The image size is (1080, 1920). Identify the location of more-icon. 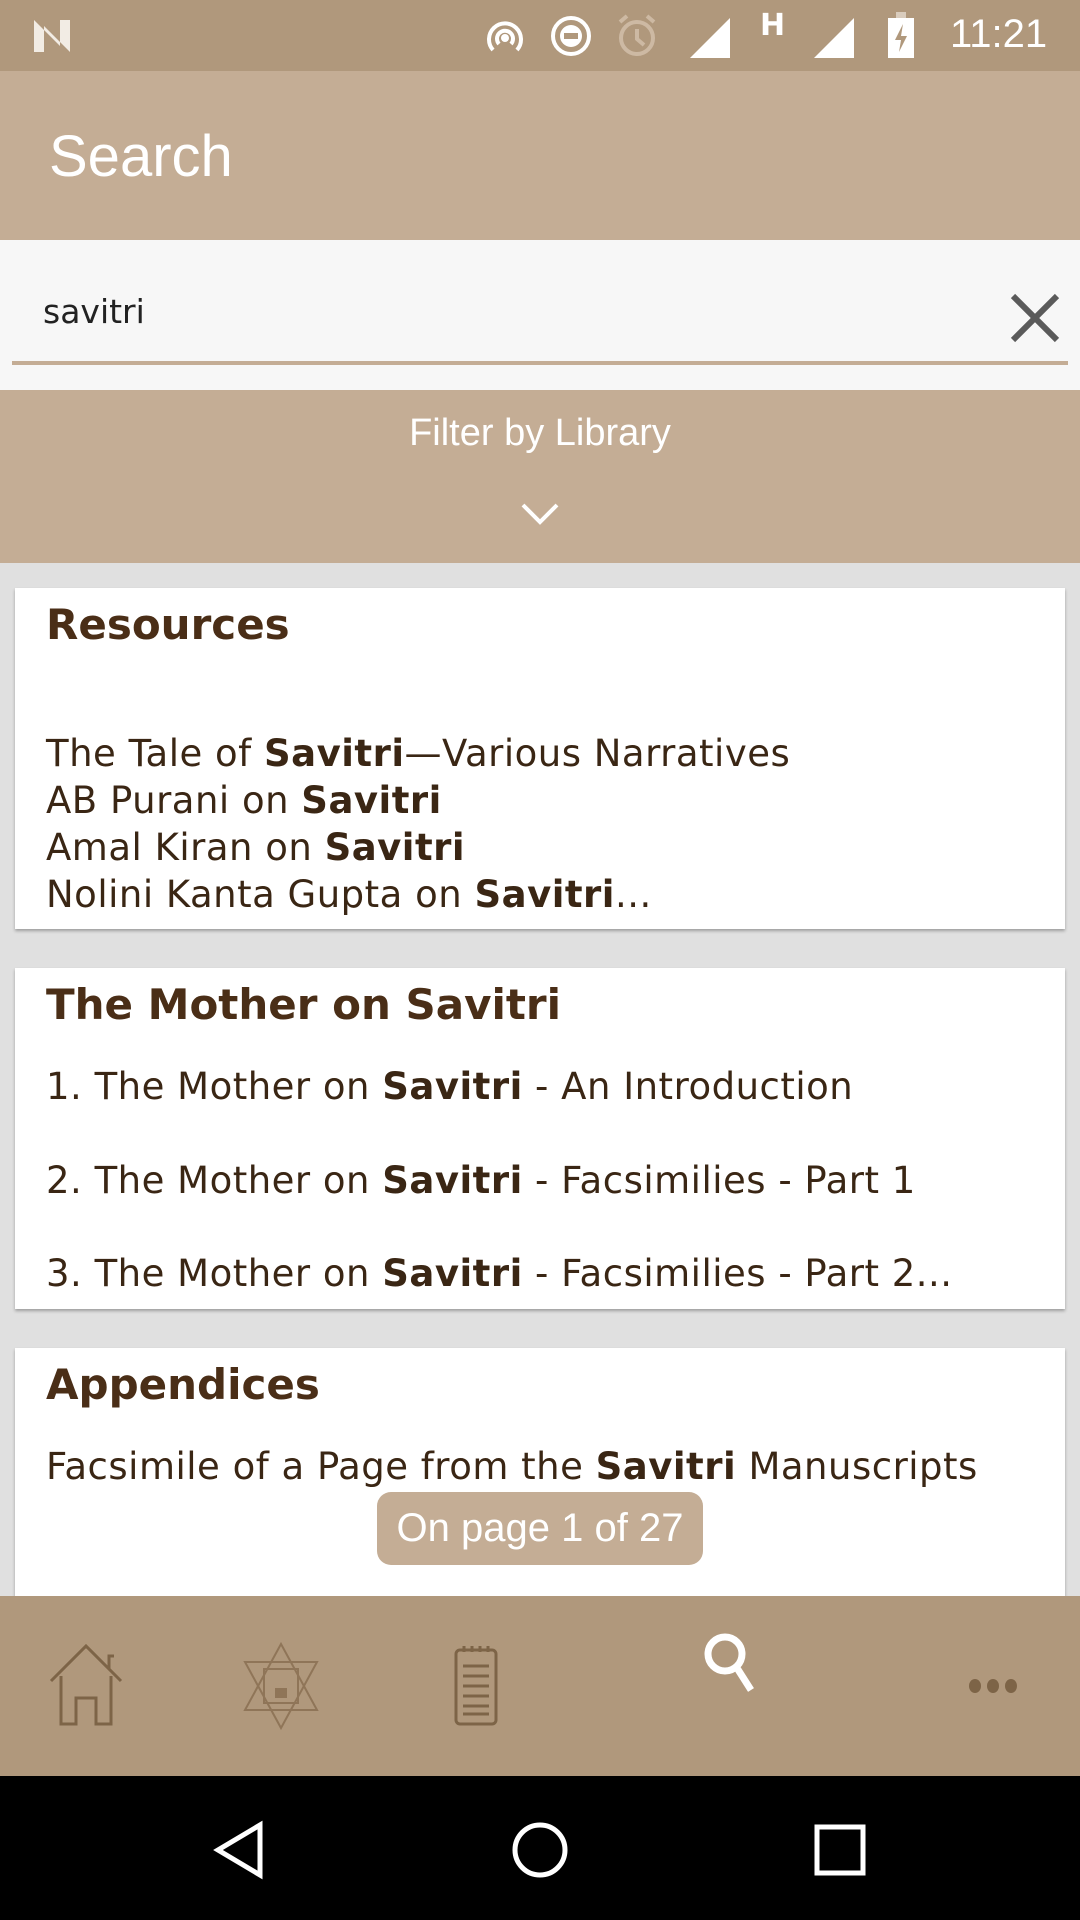
(993, 1686).